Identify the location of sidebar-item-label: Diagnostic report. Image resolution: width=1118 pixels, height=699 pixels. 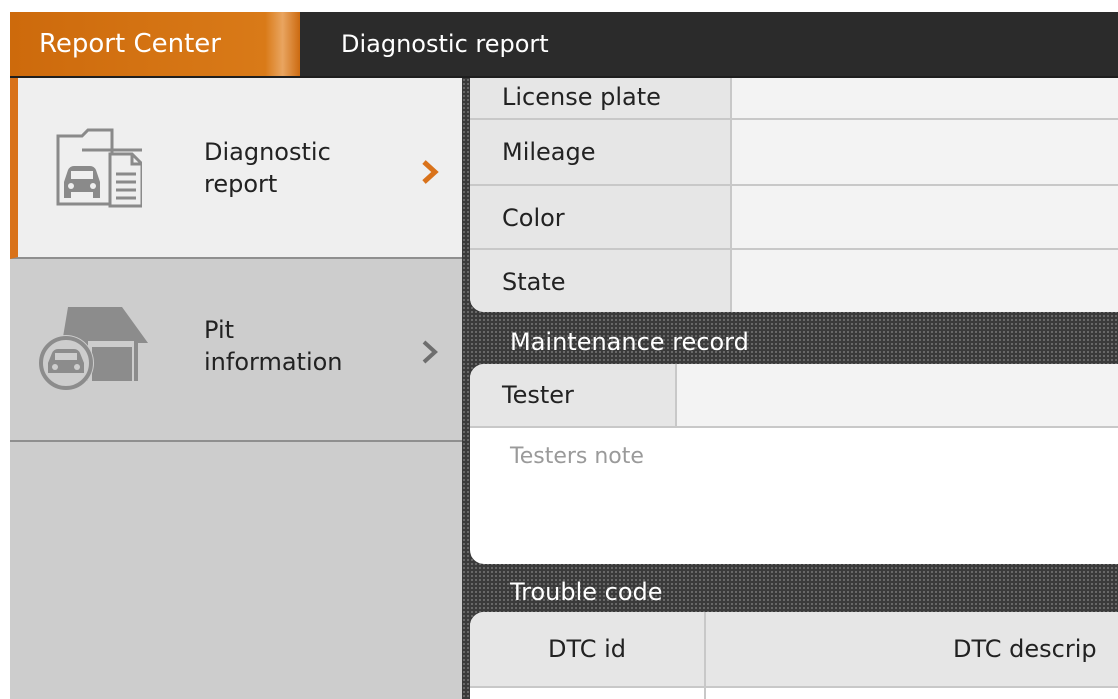
(267, 168).